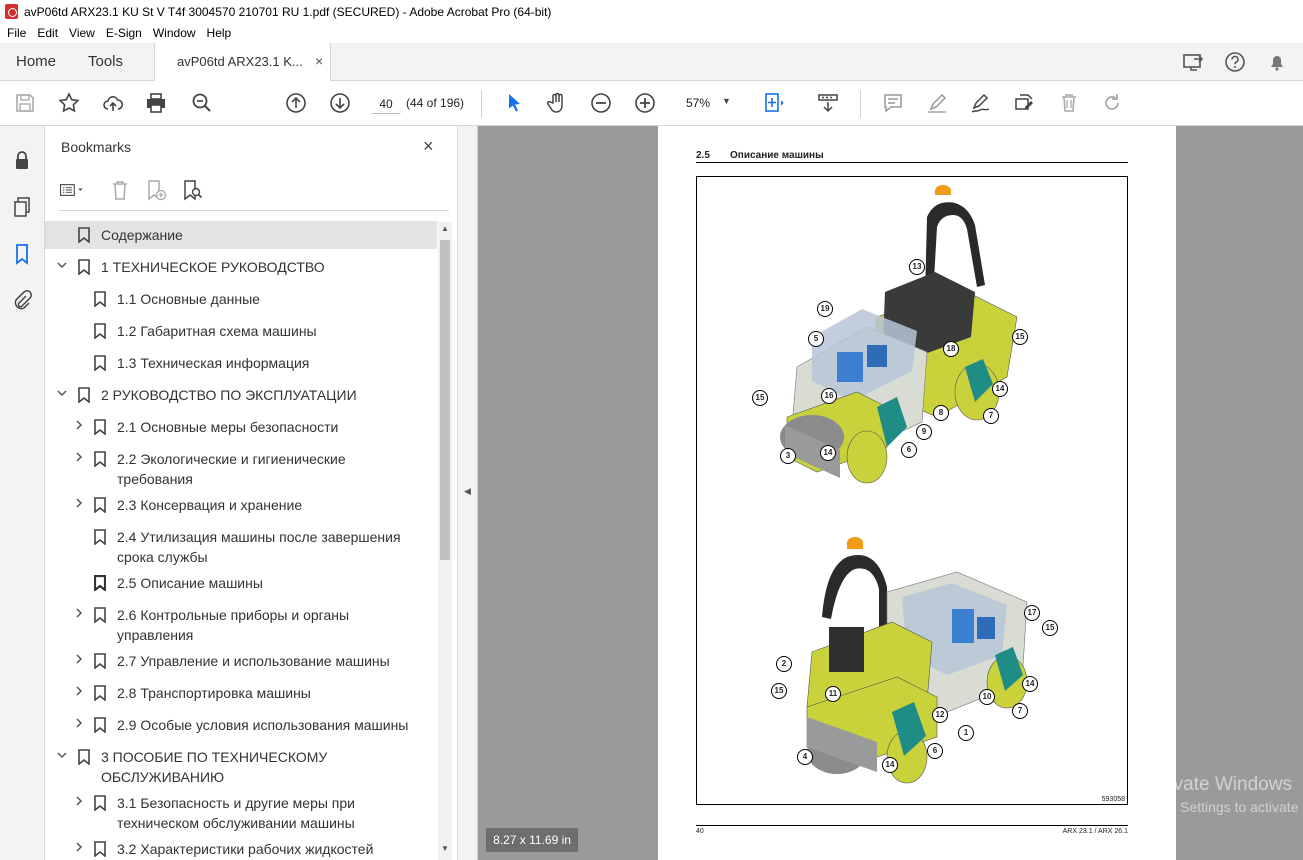  Describe the element at coordinates (1112, 103) in the screenshot. I see `redo-rotate-icon` at that location.